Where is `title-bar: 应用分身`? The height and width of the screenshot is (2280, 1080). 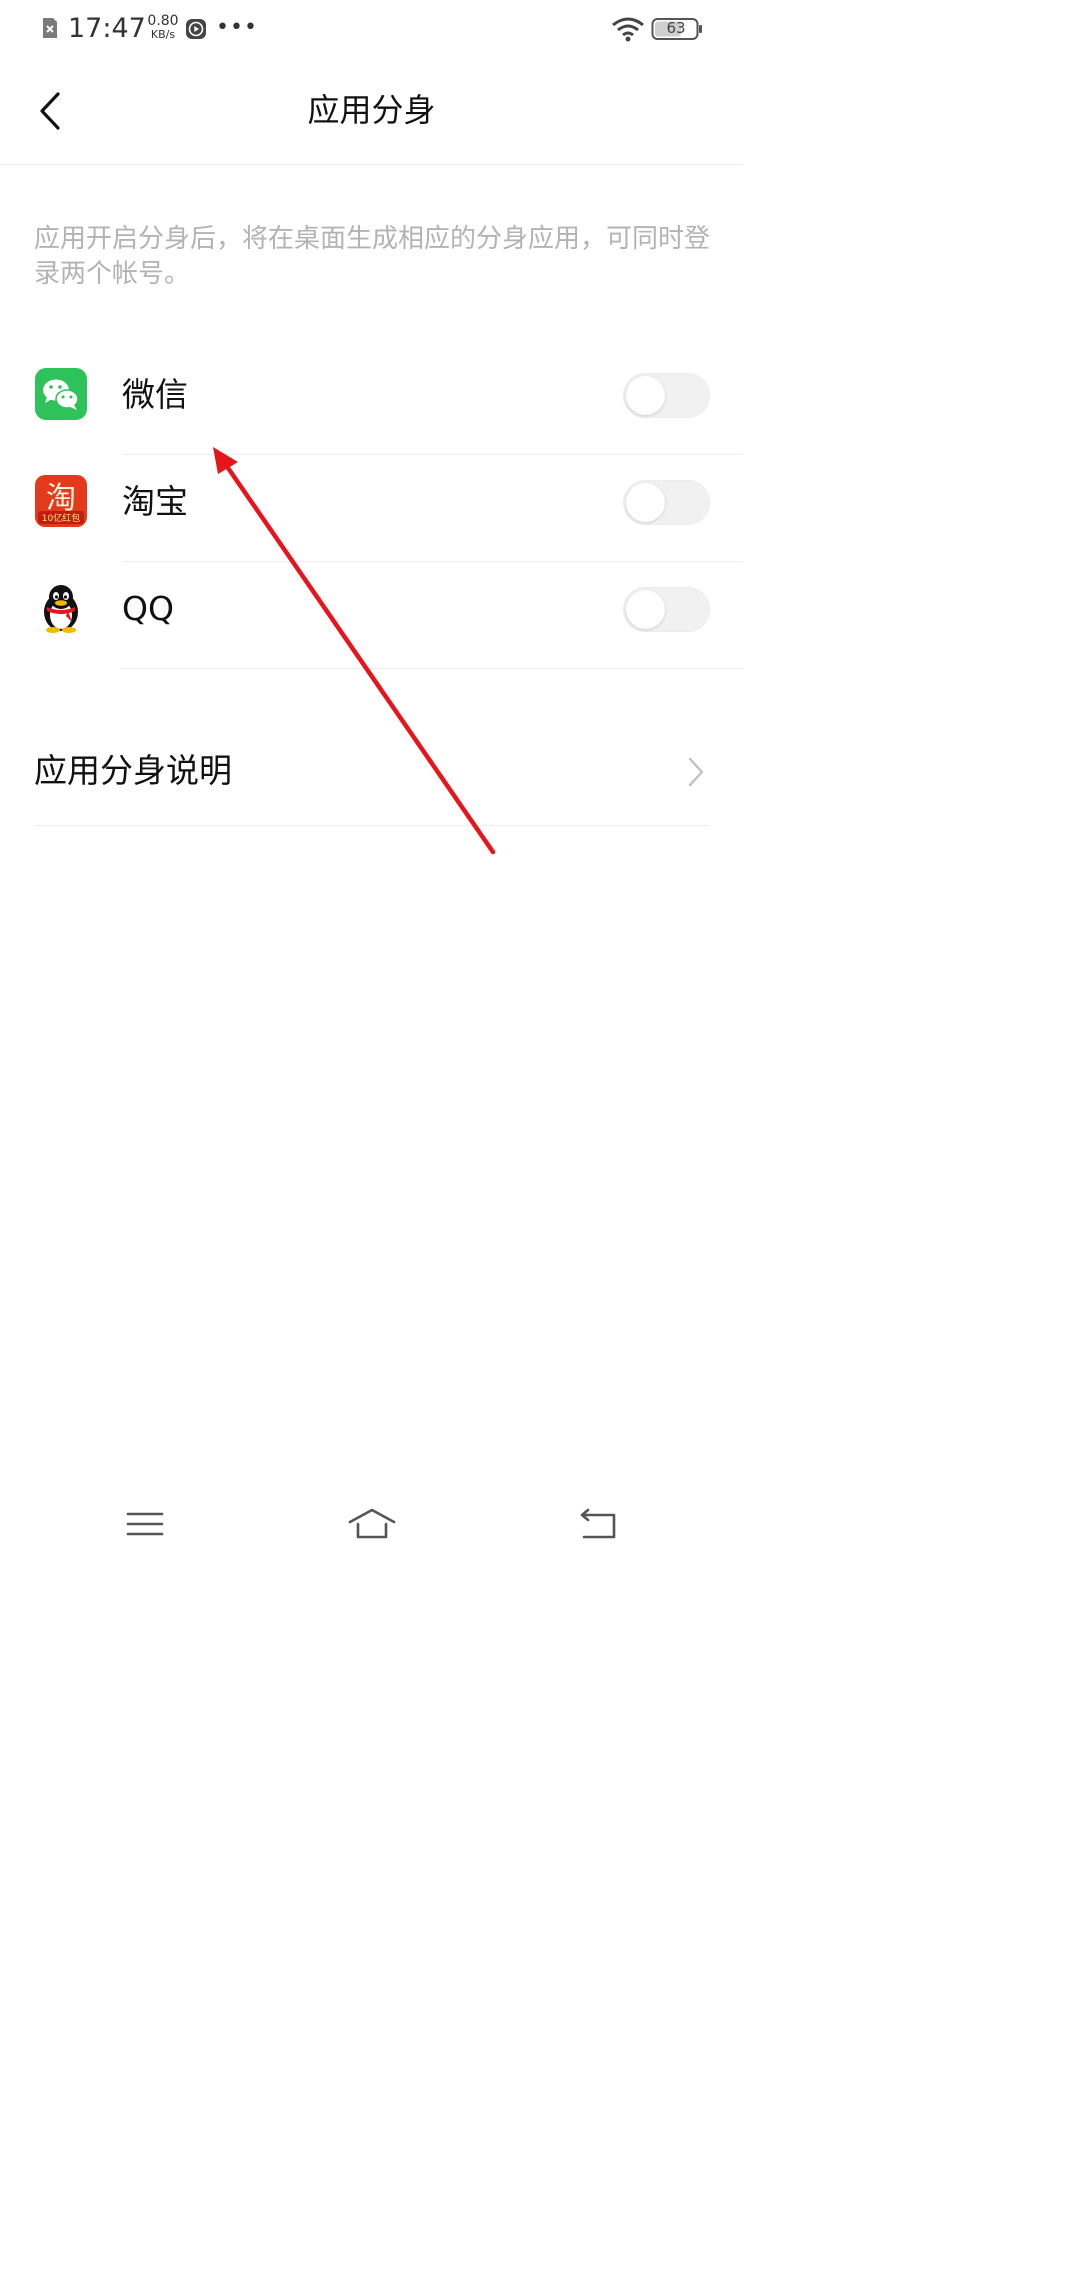
title-bar: 应用分身 is located at coordinates (371, 111).